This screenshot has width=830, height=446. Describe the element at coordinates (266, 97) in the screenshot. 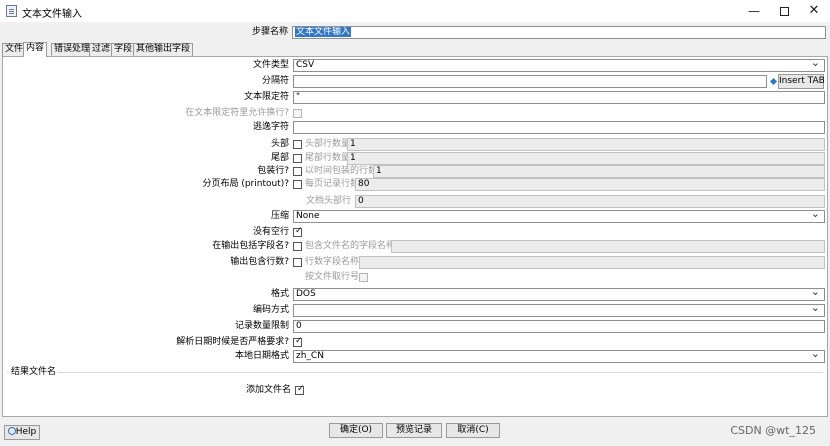

I see `enclosure-label: 文本限定符` at that location.